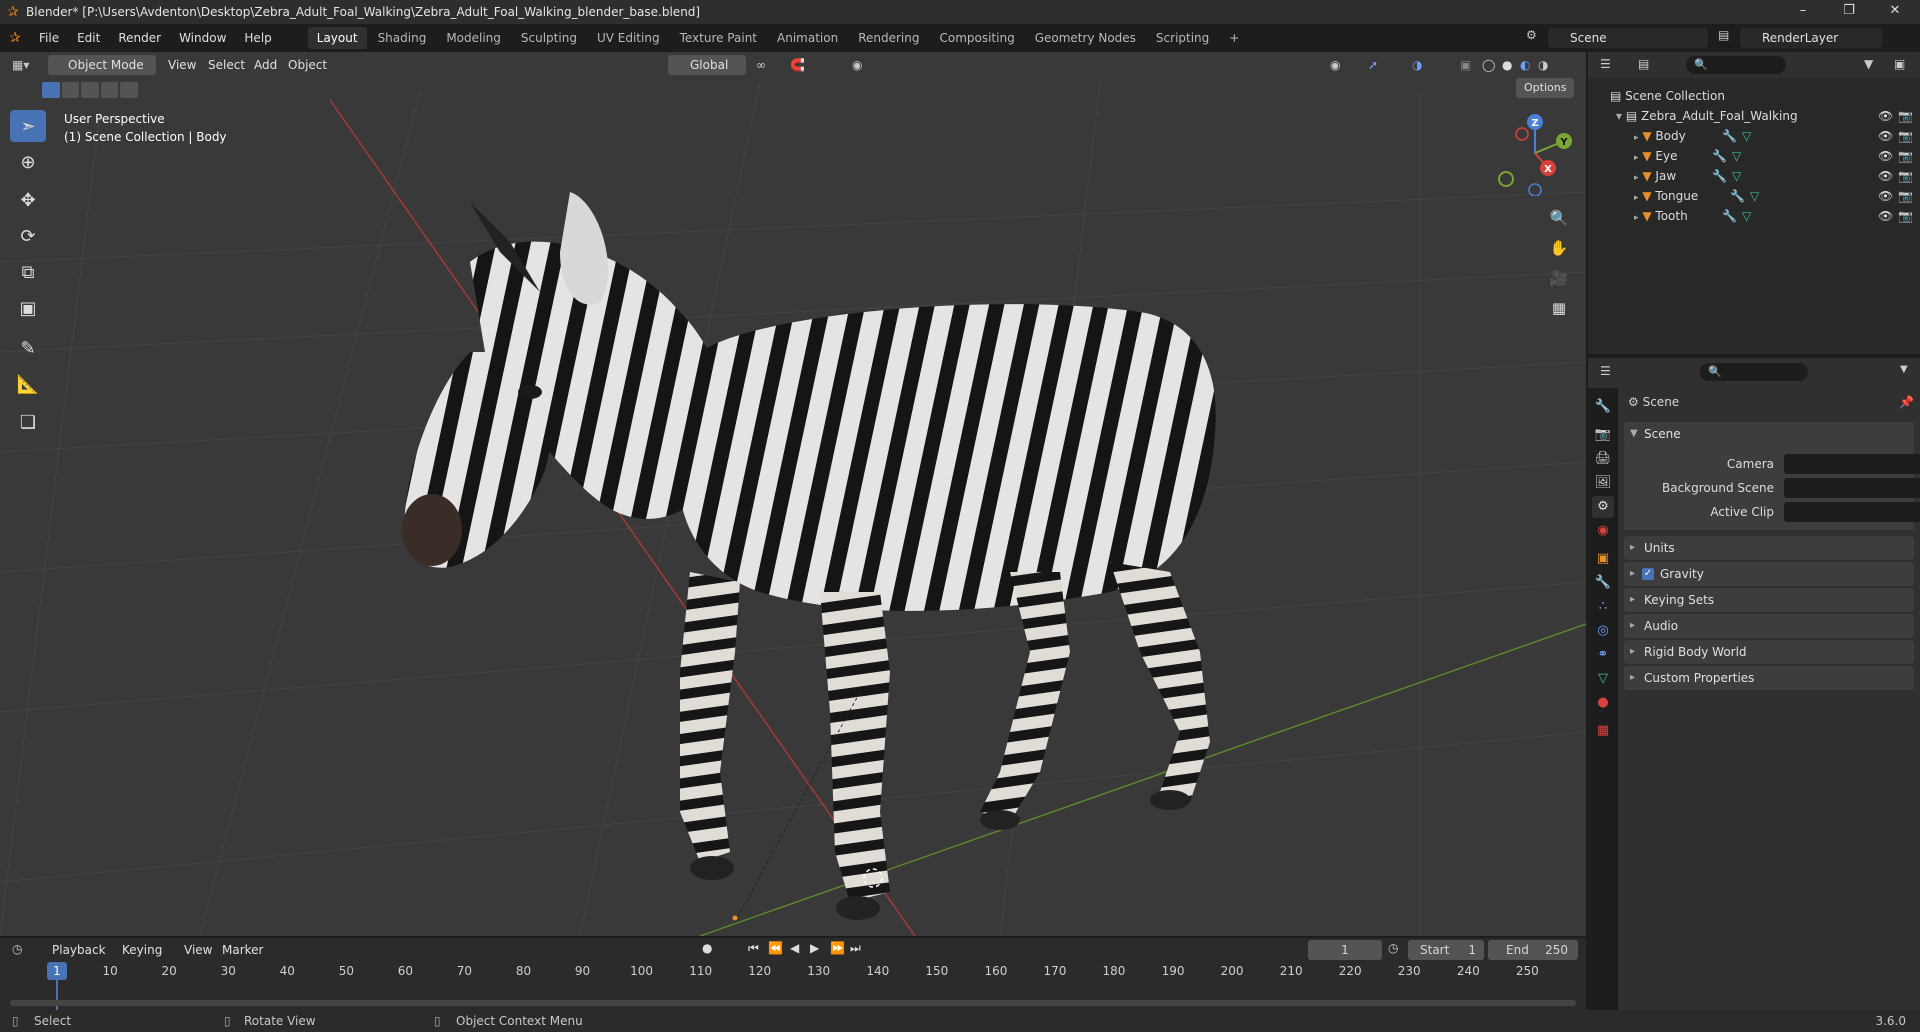 Image resolution: width=1920 pixels, height=1032 pixels. I want to click on select-new-icon, so click(51, 90).